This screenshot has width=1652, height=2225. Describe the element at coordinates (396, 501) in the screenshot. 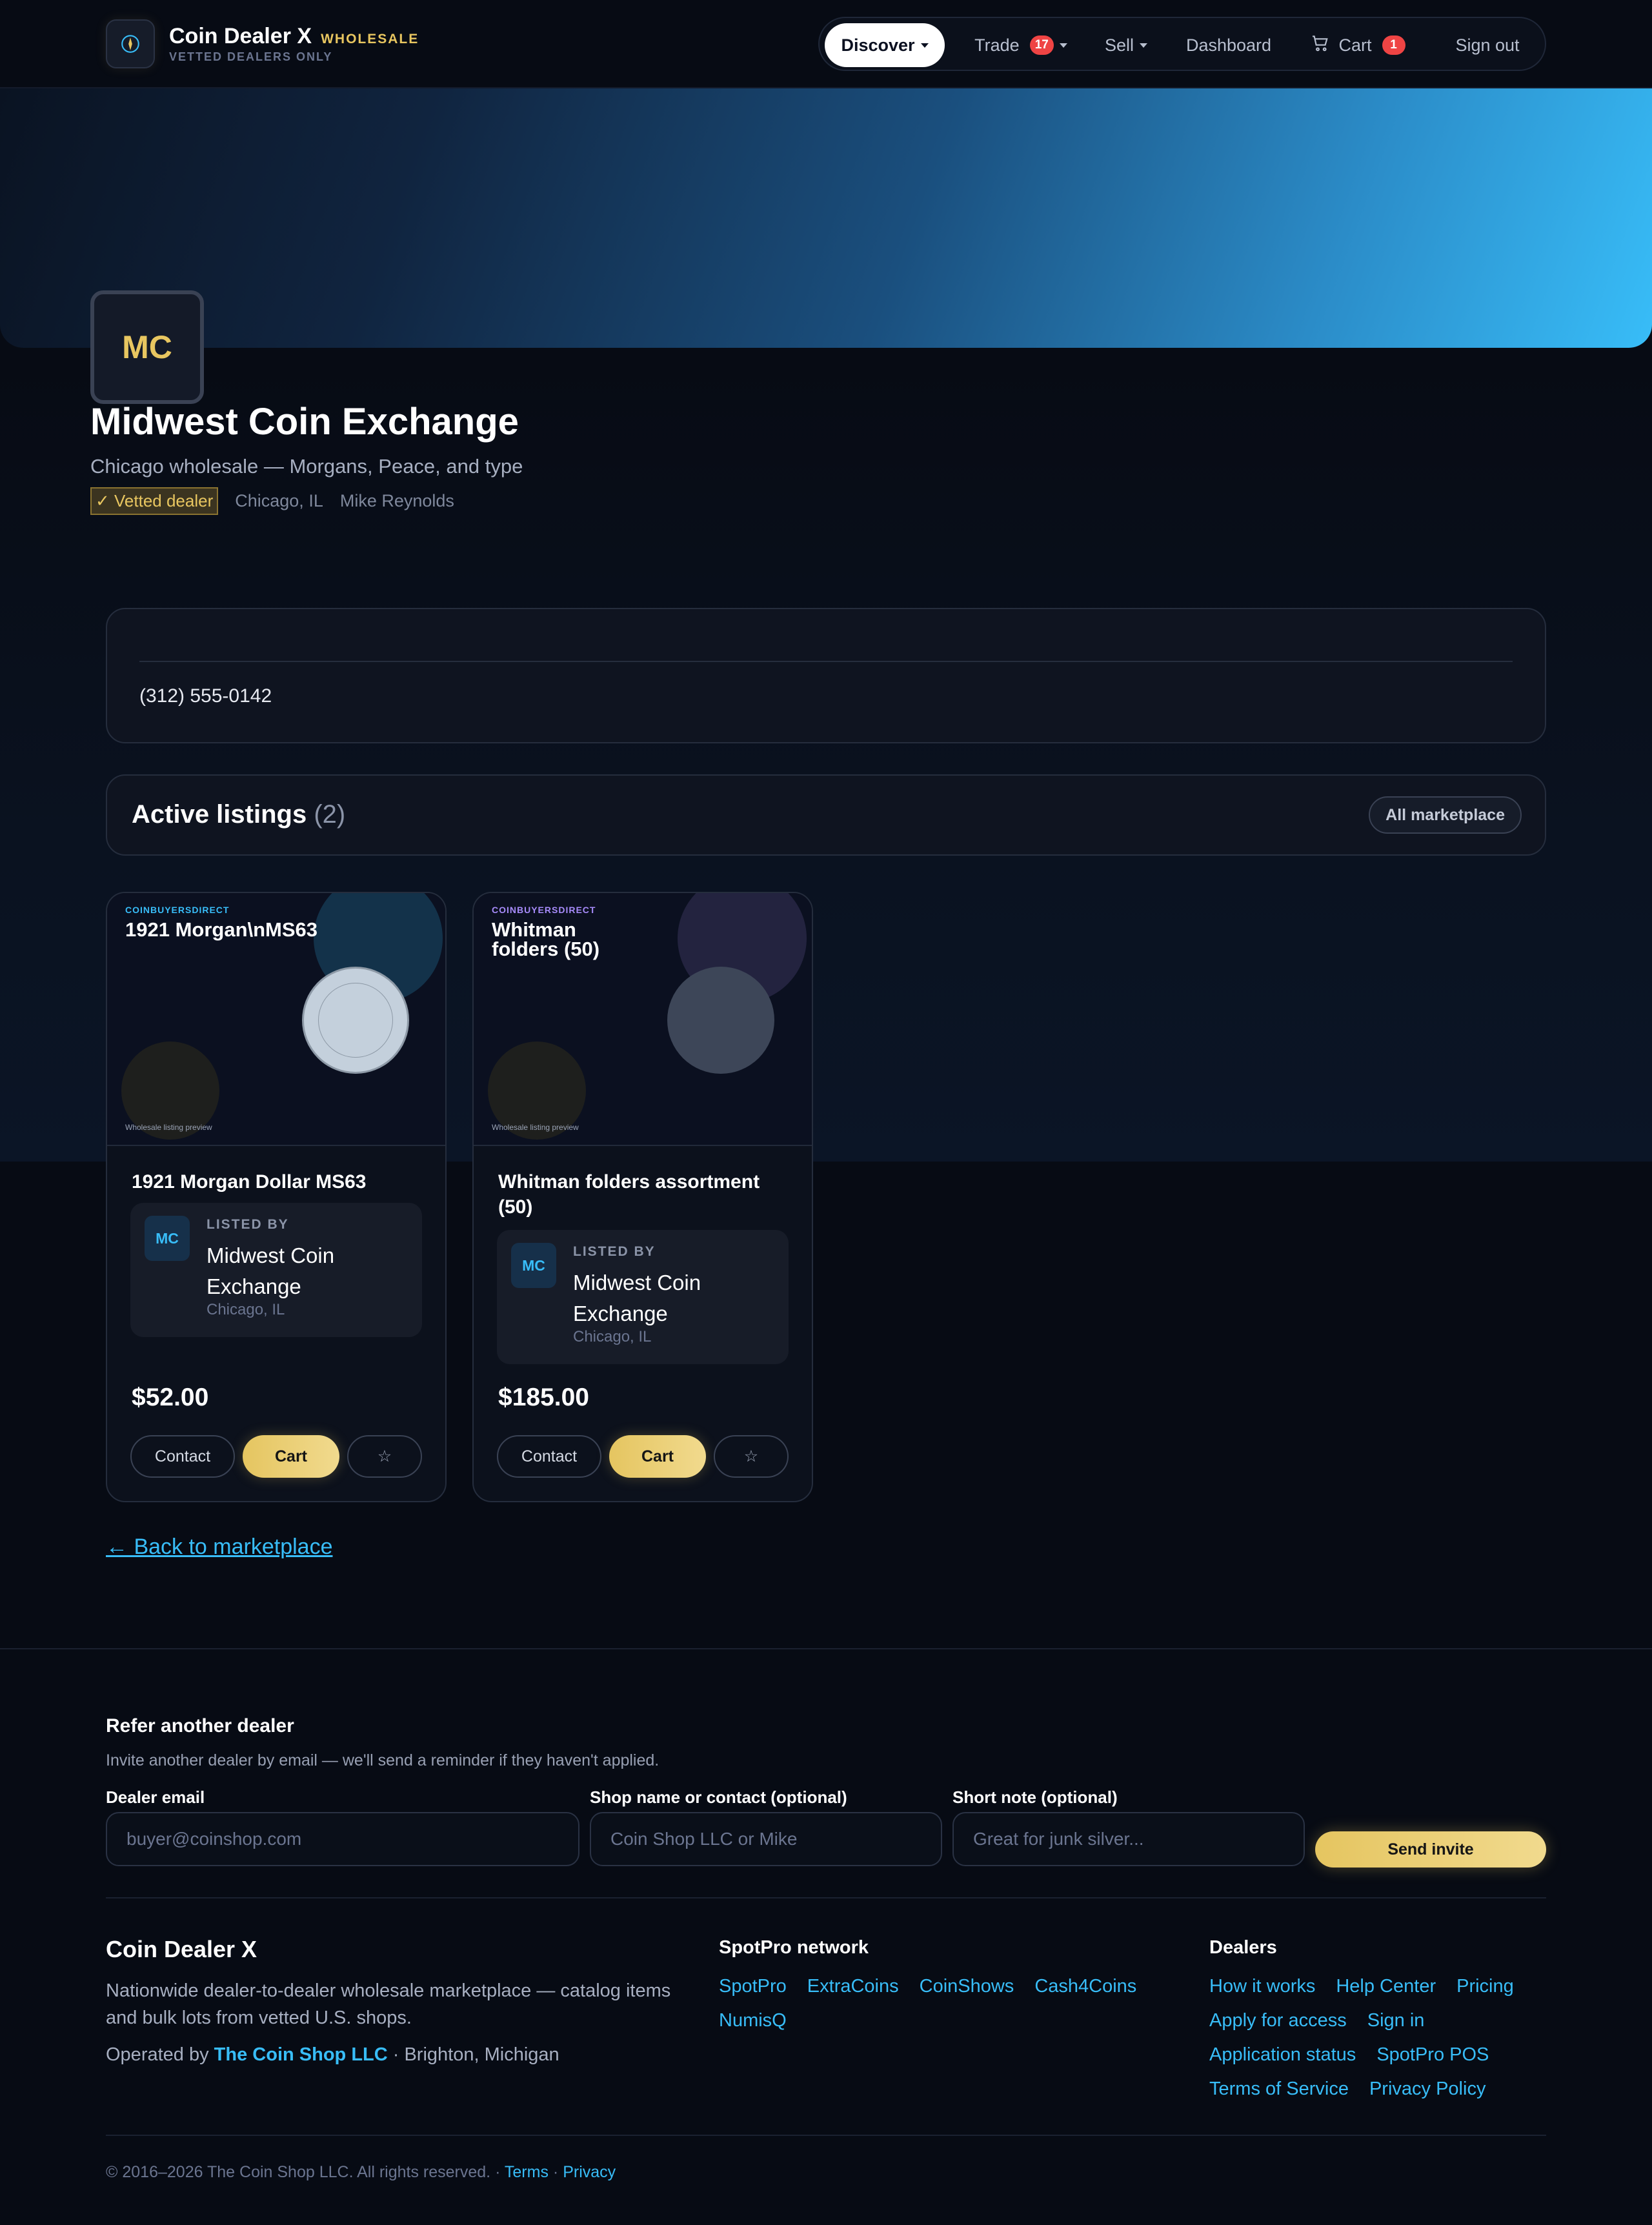

I see `dealer-contact-person: Mike Reynolds` at that location.